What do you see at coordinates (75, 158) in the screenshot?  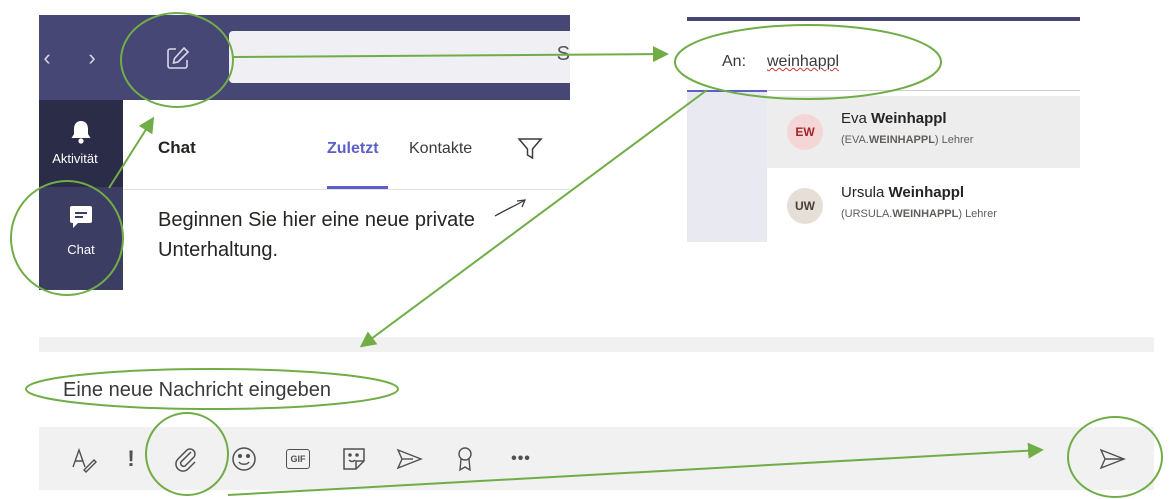 I see `rail-label-activity: Aktivität` at bounding box center [75, 158].